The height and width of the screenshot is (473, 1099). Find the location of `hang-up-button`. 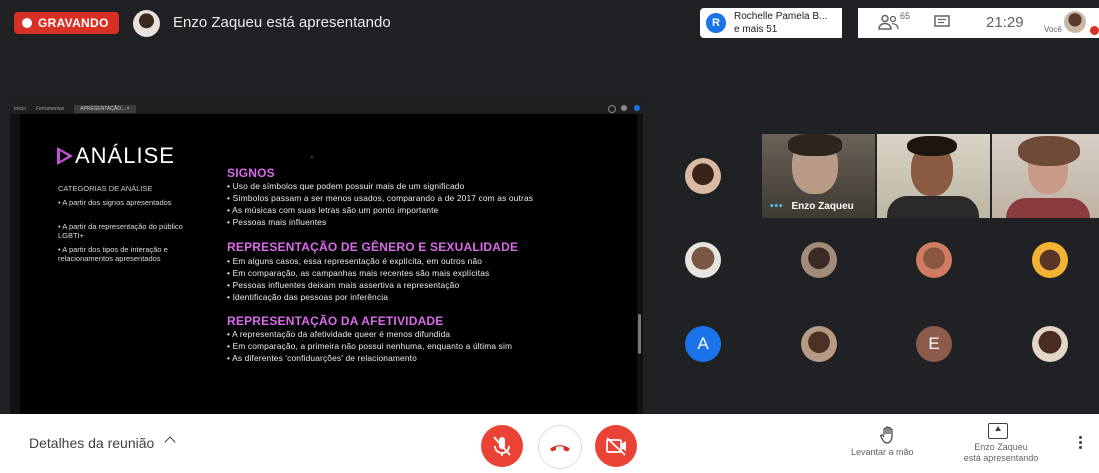

hang-up-button is located at coordinates (560, 447).